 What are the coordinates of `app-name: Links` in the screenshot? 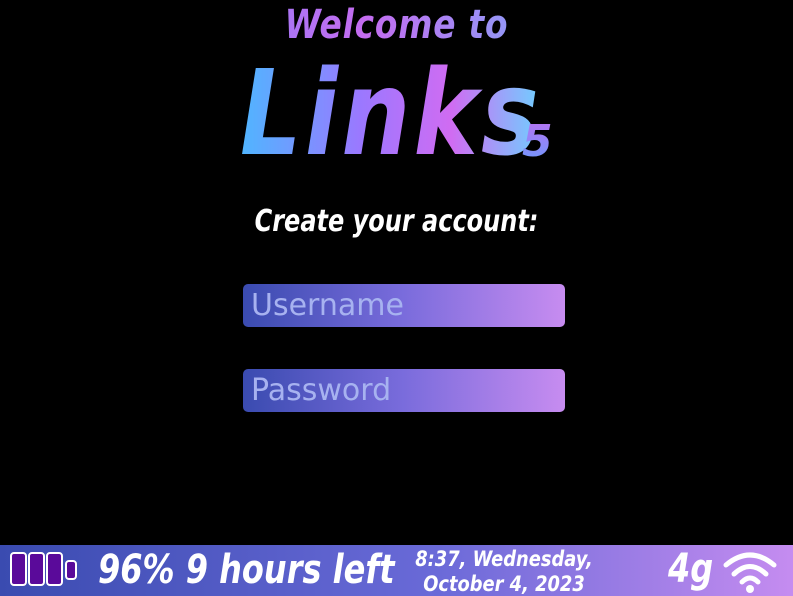 It's located at (391, 113).